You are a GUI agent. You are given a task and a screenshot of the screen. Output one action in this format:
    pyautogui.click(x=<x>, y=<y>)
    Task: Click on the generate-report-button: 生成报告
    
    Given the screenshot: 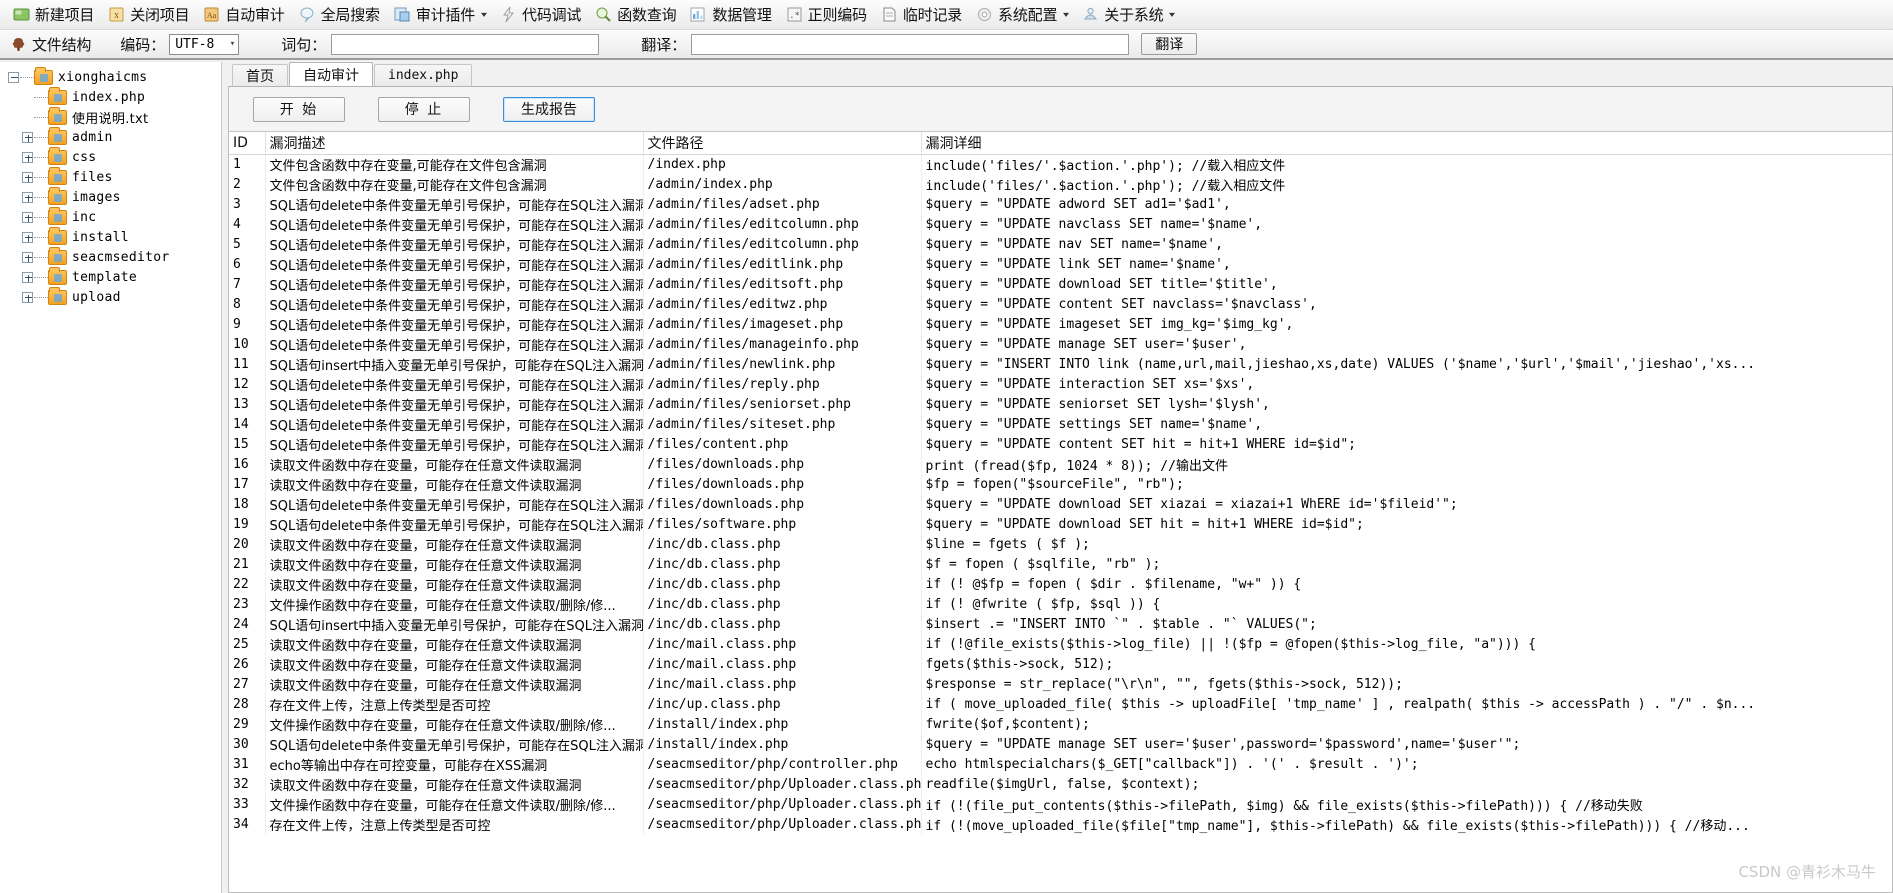 What is the action you would take?
    pyautogui.click(x=549, y=109)
    